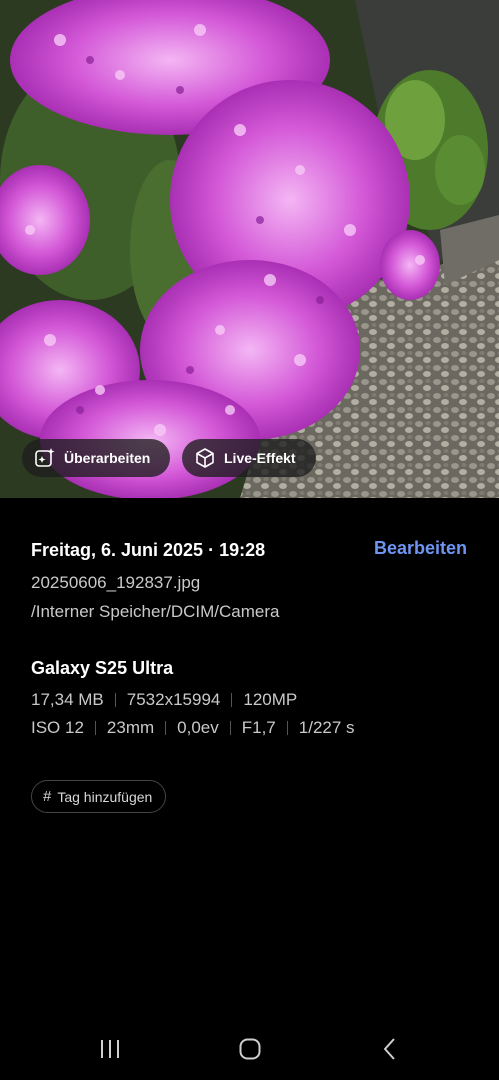 This screenshot has height=1080, width=499. What do you see at coordinates (130, 727) in the screenshot?
I see `focal-length: 23mm` at bounding box center [130, 727].